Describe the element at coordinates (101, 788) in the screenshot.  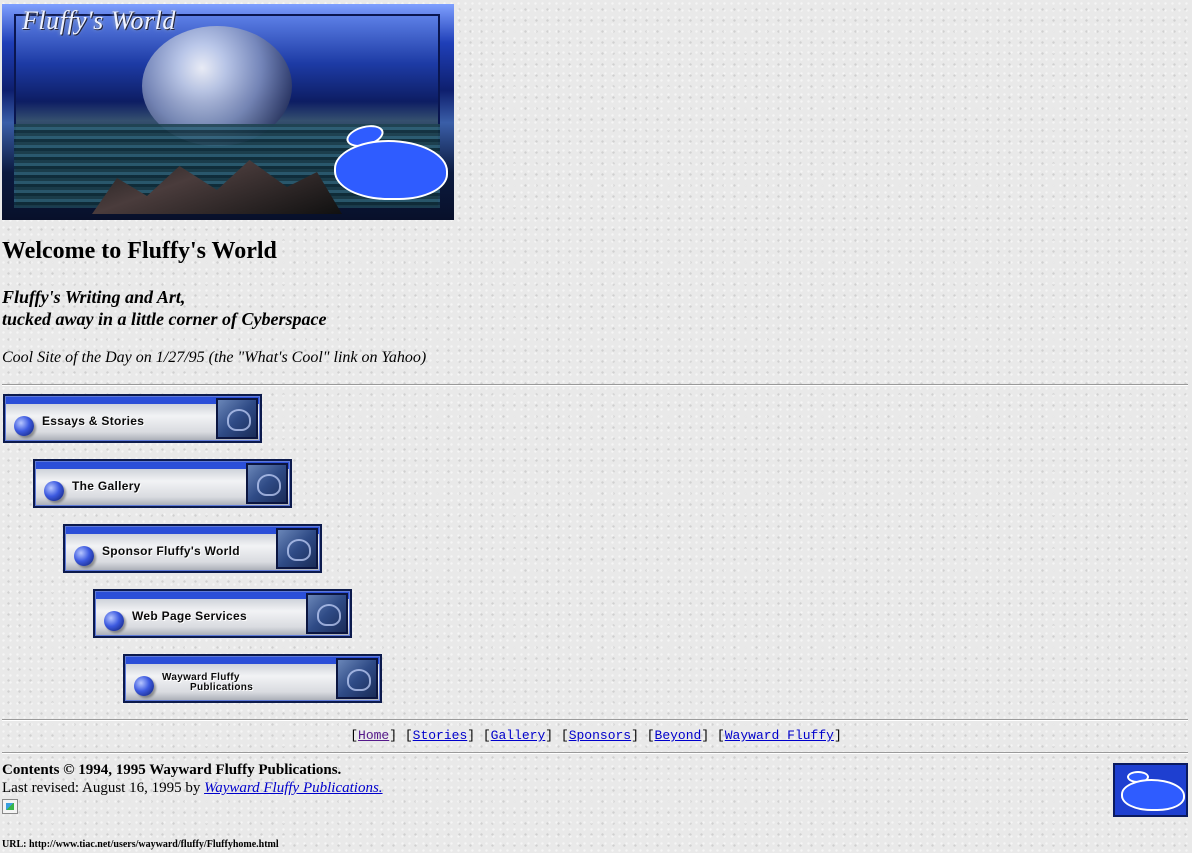
I see `last-revised-text: Last revised: August 16, 1995 by` at that location.